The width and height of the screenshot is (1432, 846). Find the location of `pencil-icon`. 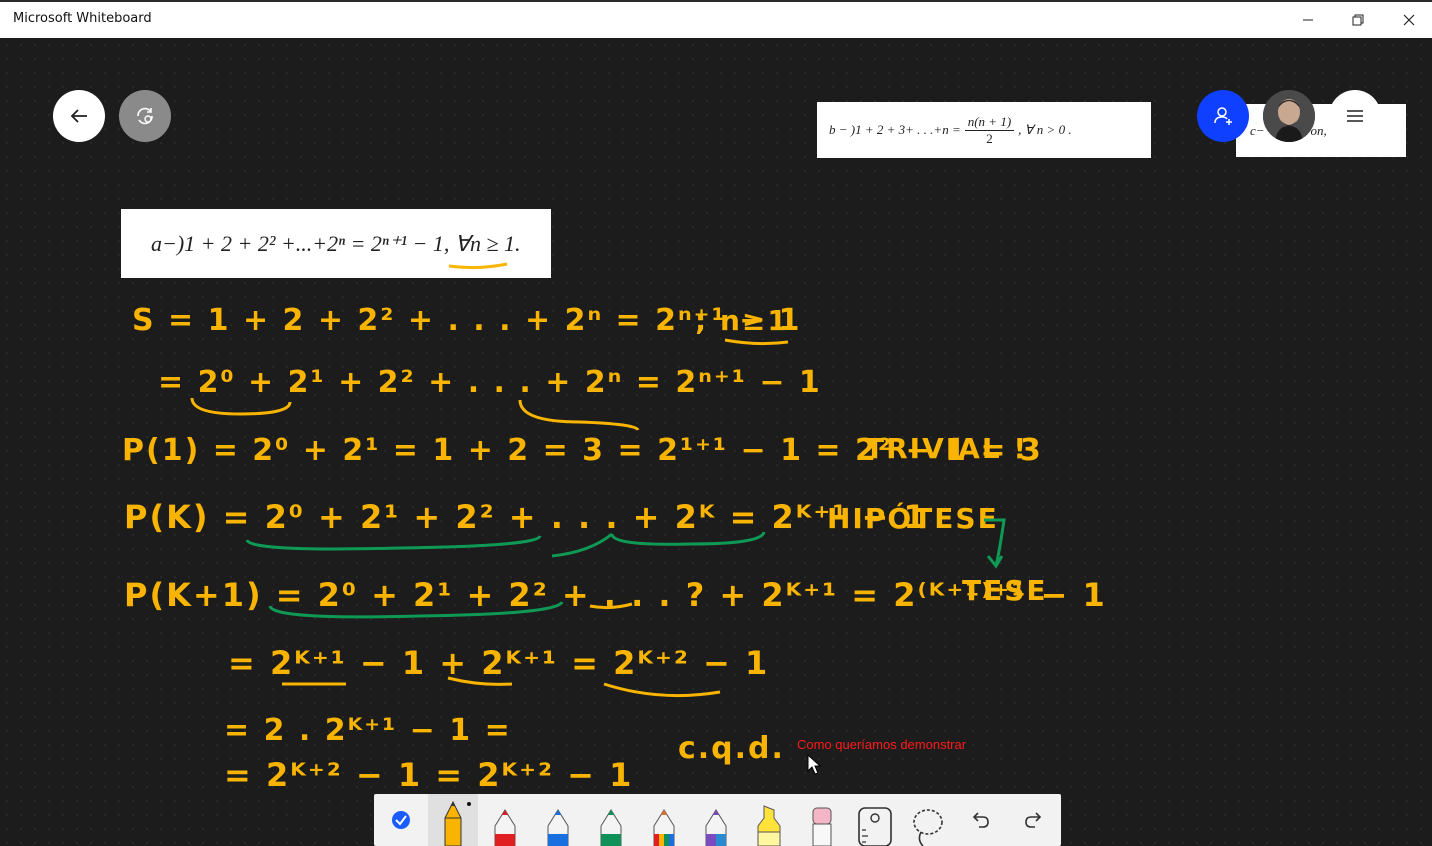

pencil-icon is located at coordinates (457, 823).